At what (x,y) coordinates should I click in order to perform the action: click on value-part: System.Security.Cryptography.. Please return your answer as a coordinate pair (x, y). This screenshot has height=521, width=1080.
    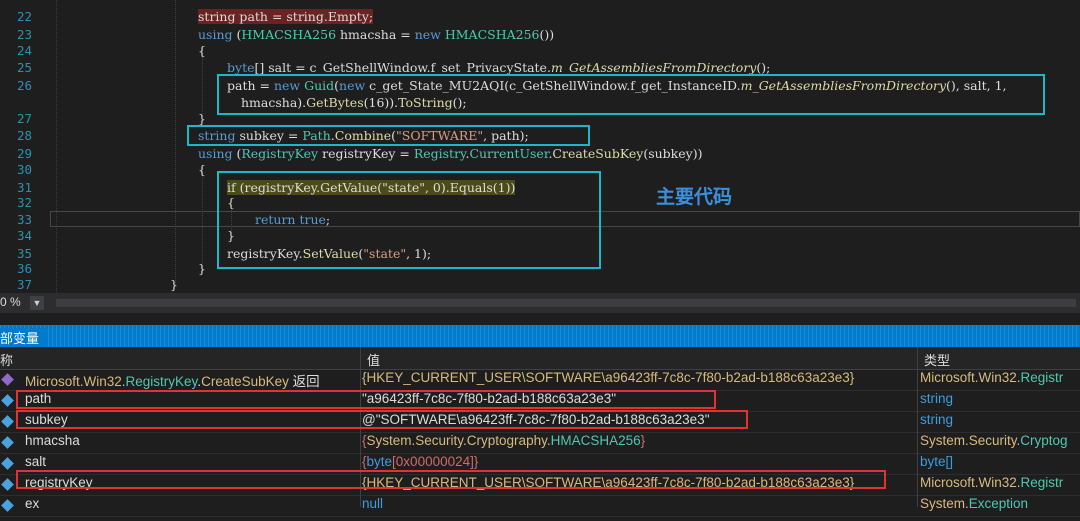
    Looking at the image, I should click on (458, 440).